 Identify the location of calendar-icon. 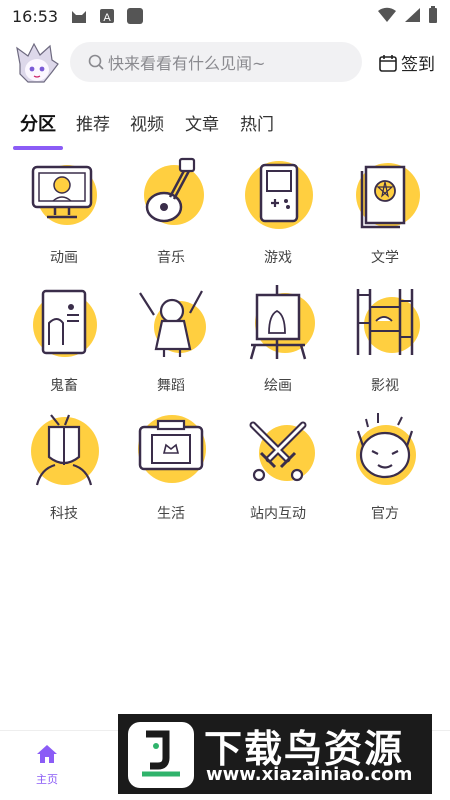
(388, 63).